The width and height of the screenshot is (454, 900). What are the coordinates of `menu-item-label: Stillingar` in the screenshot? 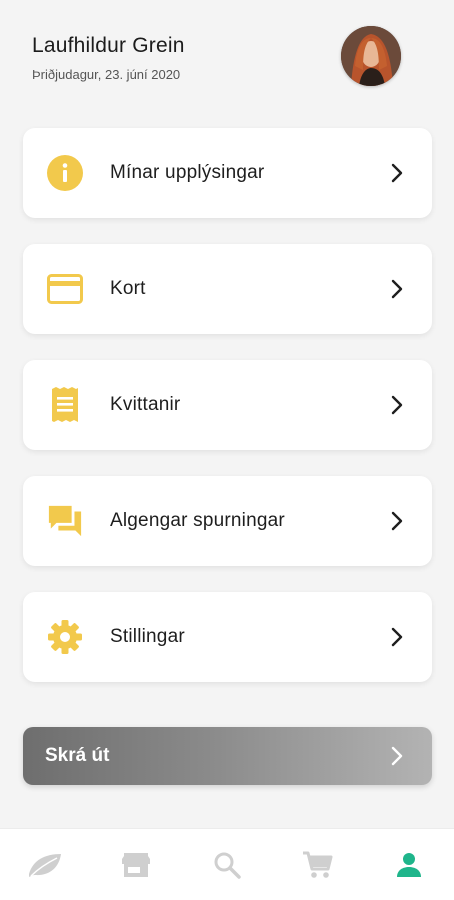 It's located at (147, 636).